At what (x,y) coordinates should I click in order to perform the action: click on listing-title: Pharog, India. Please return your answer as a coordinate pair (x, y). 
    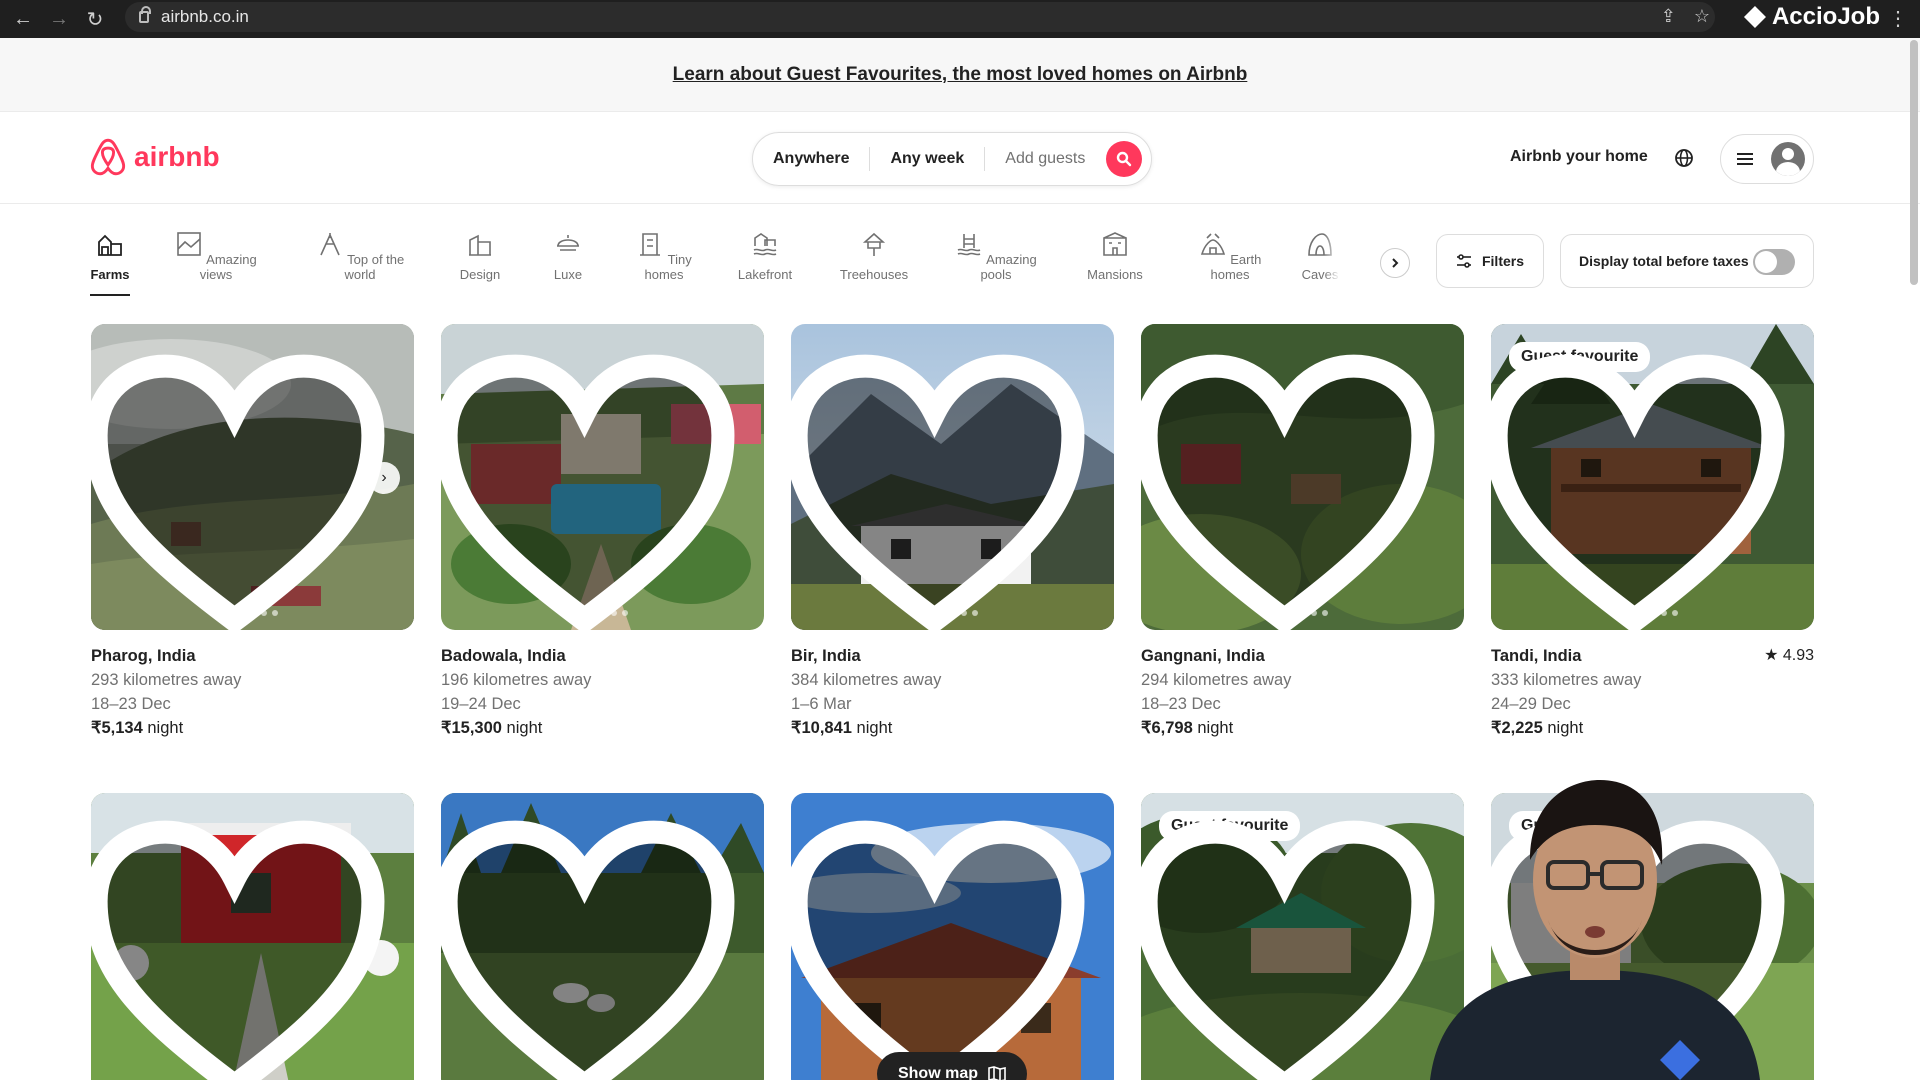
    Looking at the image, I should click on (143, 656).